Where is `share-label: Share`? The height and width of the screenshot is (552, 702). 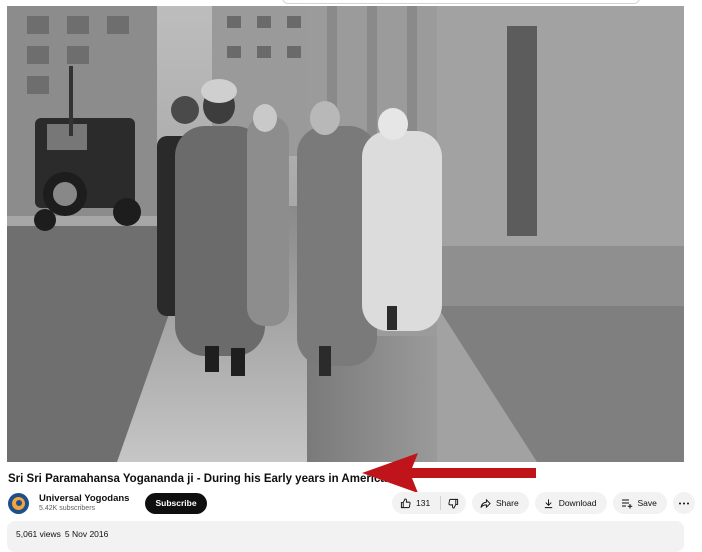
share-label: Share is located at coordinates (507, 503).